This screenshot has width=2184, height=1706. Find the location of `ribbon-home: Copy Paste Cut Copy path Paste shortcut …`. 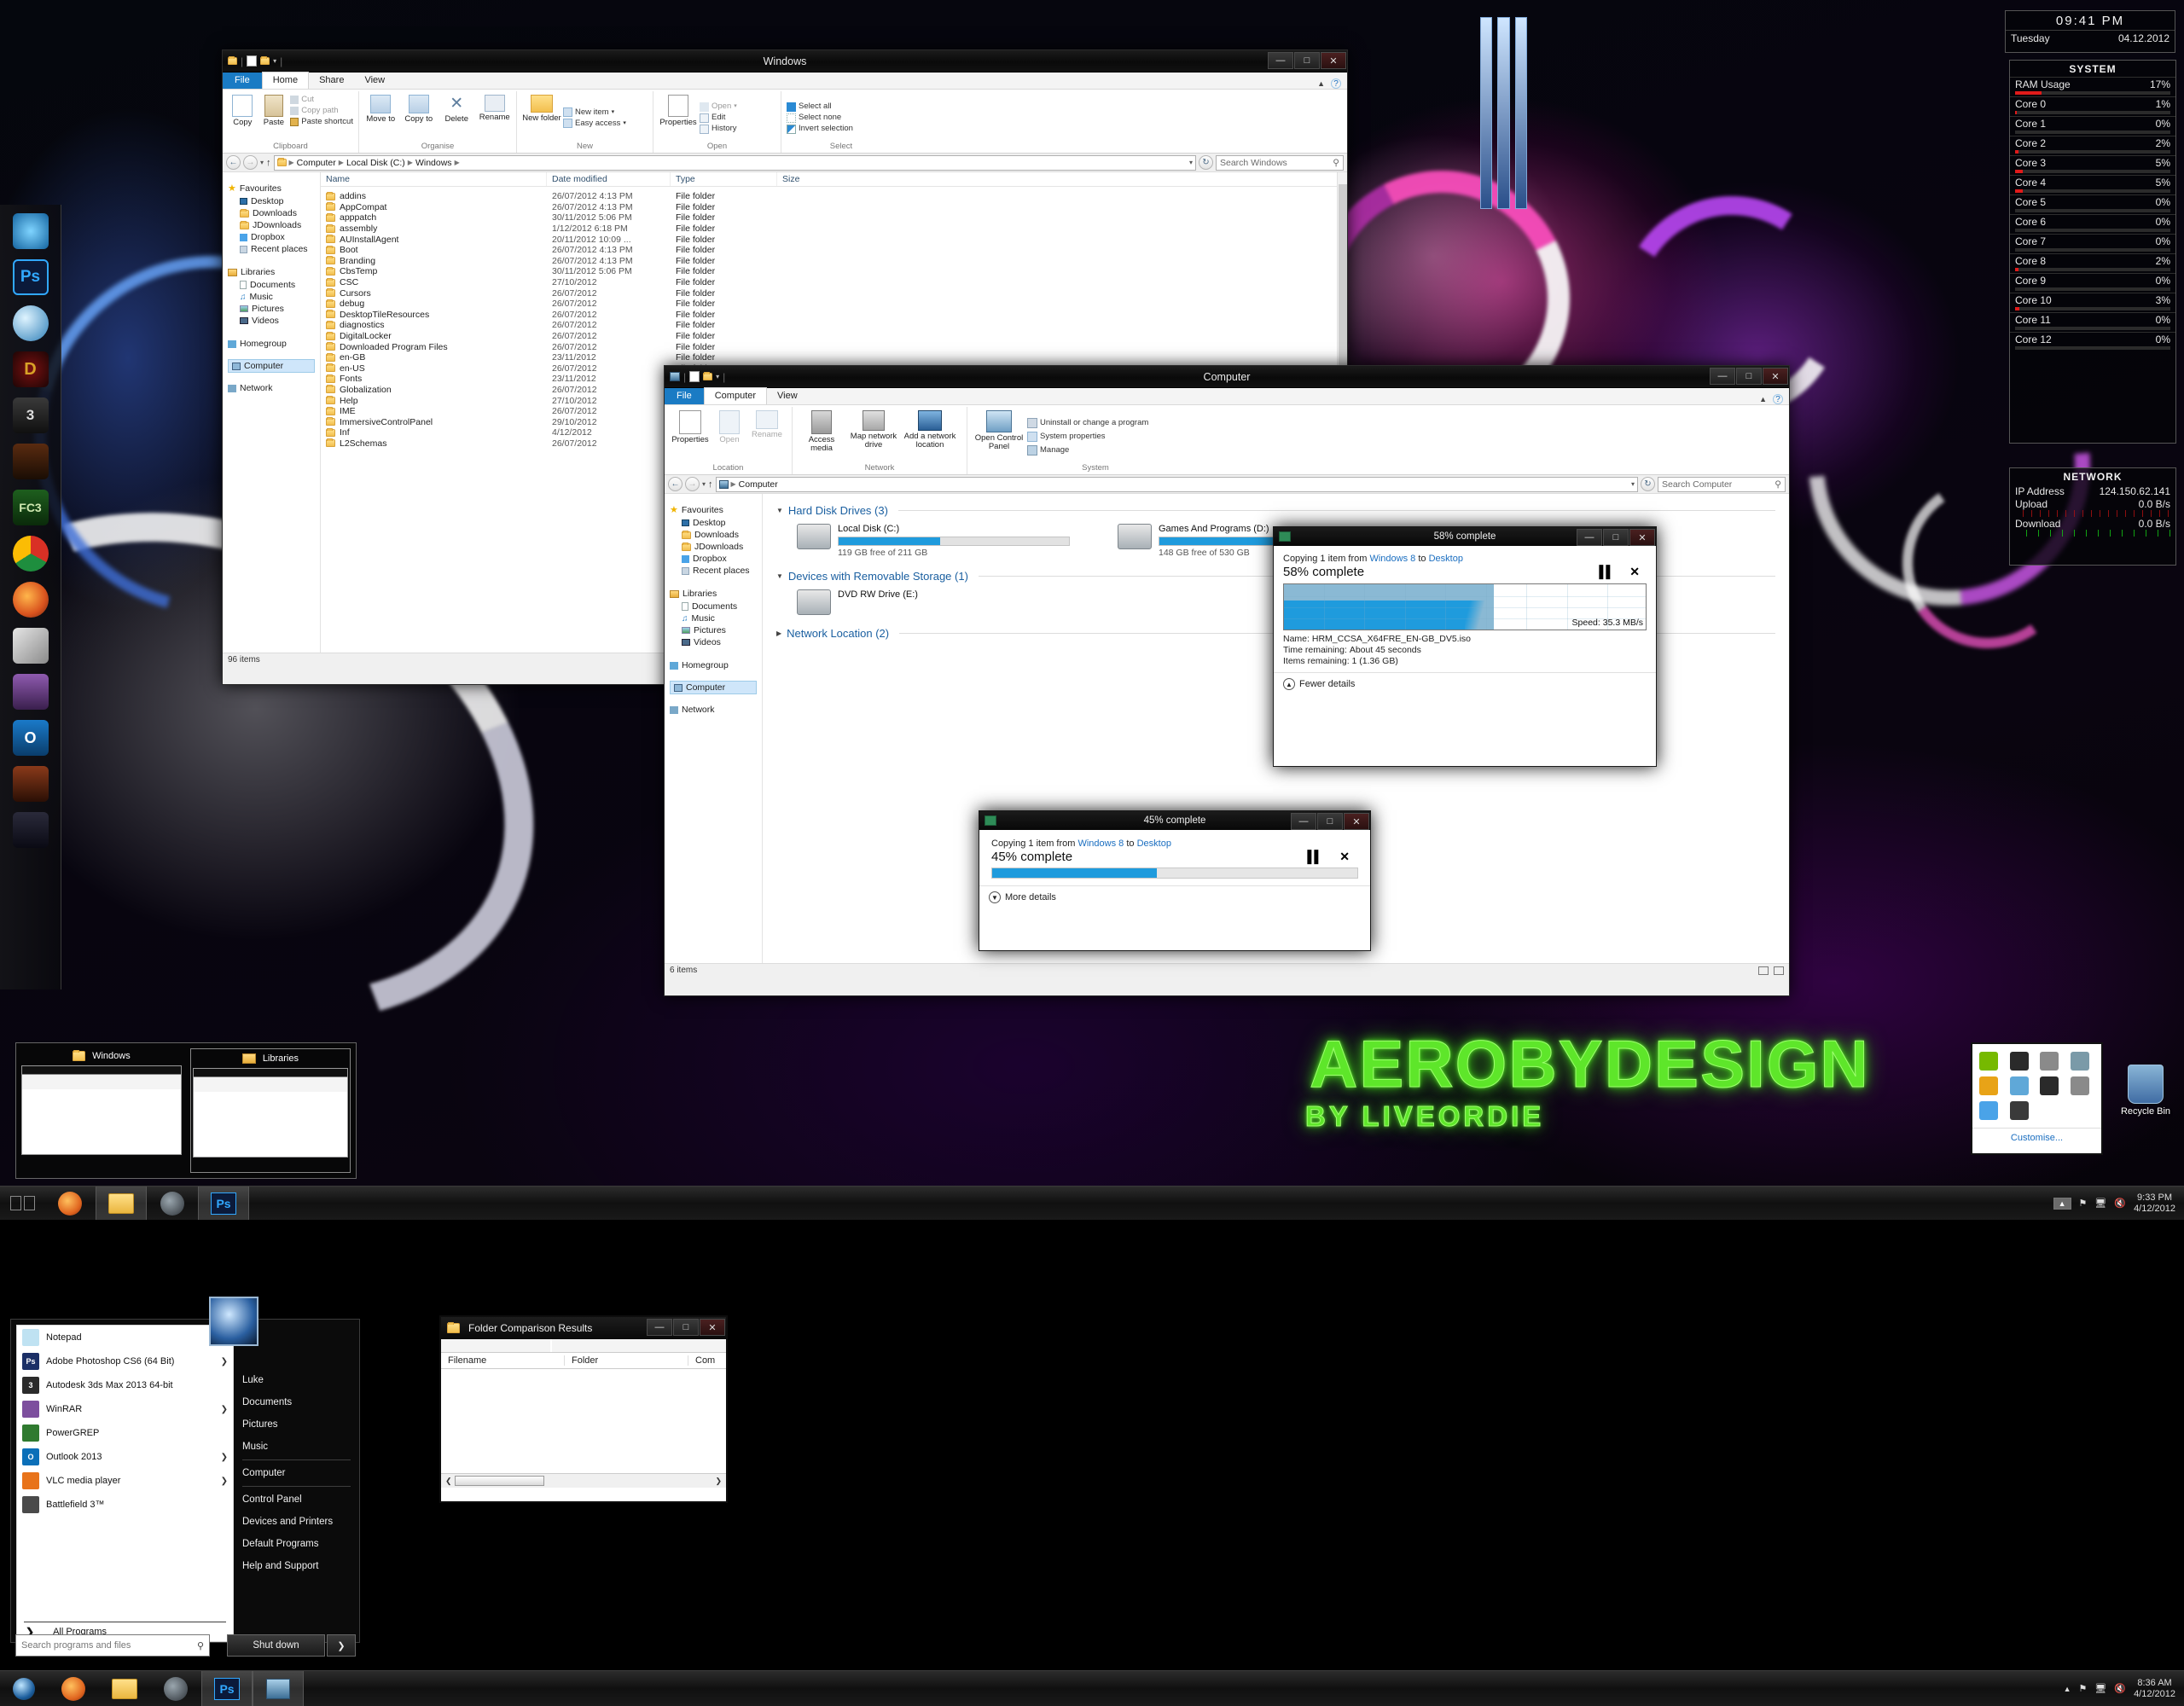

ribbon-home: Copy Paste Cut Copy path Paste shortcut … is located at coordinates (785, 122).